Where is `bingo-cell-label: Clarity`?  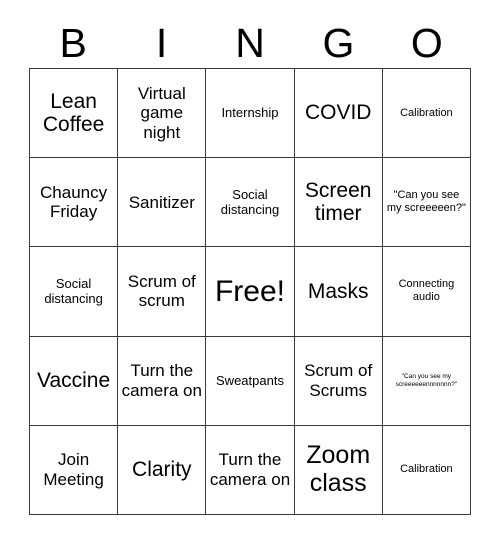
bingo-cell-label: Clarity is located at coordinates (162, 470).